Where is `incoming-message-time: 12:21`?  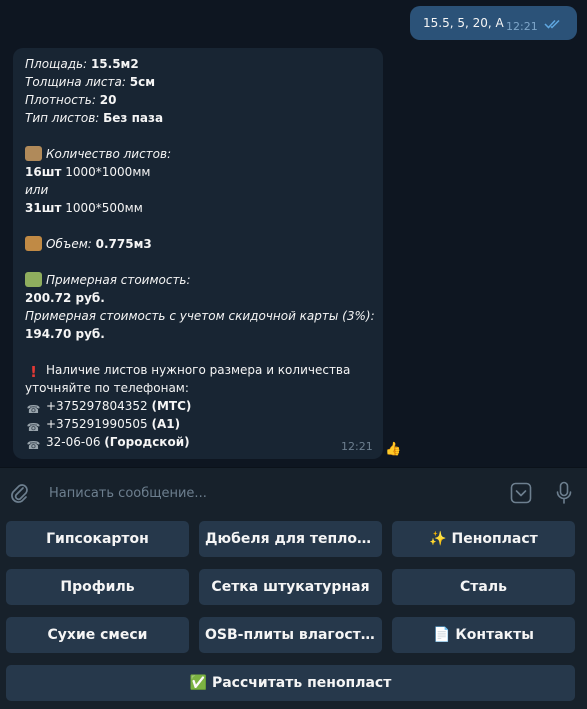
incoming-message-time: 12:21 is located at coordinates (357, 446).